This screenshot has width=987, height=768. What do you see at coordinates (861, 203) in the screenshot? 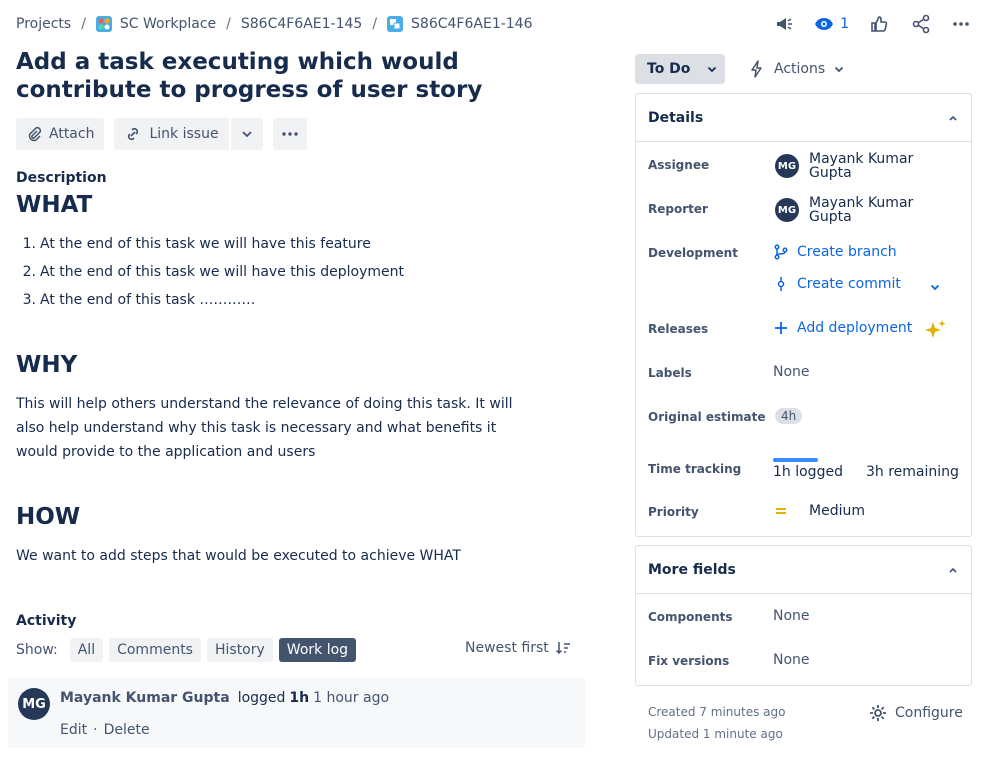
I see `reporter-name-line1: Mayank Kumar` at bounding box center [861, 203].